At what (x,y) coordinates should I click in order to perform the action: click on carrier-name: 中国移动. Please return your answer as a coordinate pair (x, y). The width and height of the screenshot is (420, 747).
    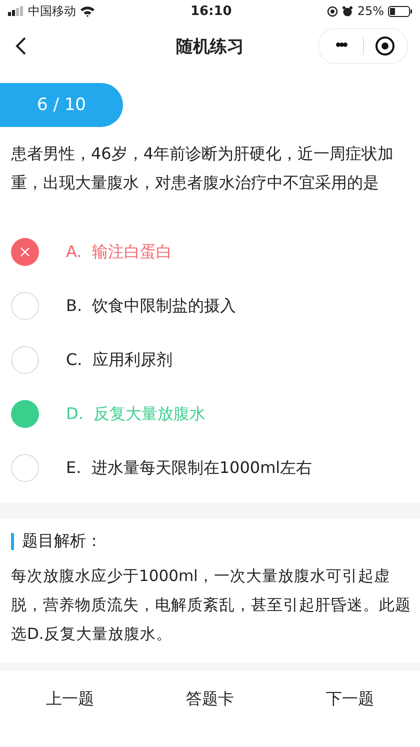
    Looking at the image, I should click on (52, 11).